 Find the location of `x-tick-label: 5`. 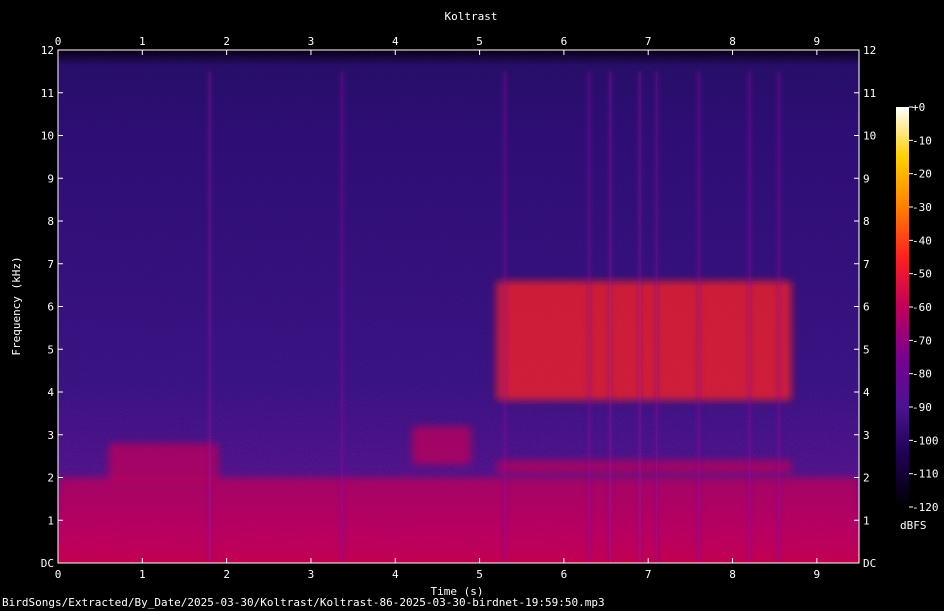

x-tick-label: 5 is located at coordinates (479, 574).